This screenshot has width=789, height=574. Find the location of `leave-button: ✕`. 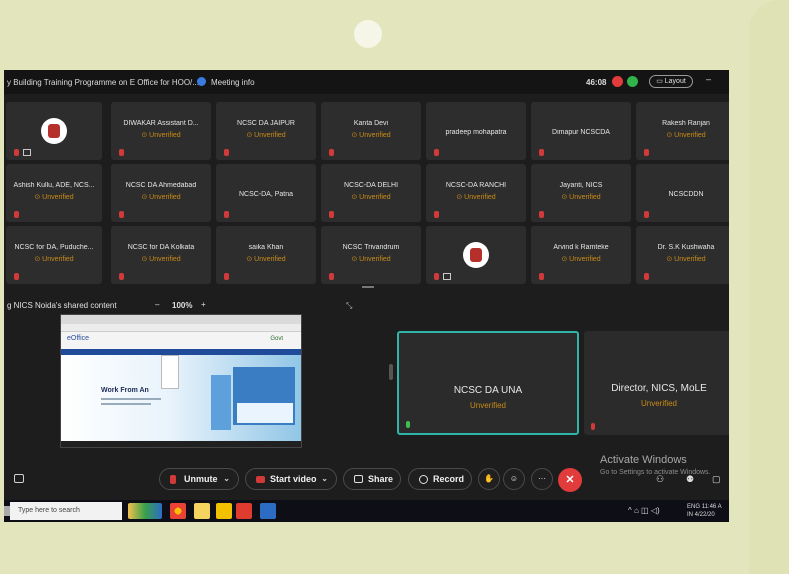

leave-button: ✕ is located at coordinates (570, 480).